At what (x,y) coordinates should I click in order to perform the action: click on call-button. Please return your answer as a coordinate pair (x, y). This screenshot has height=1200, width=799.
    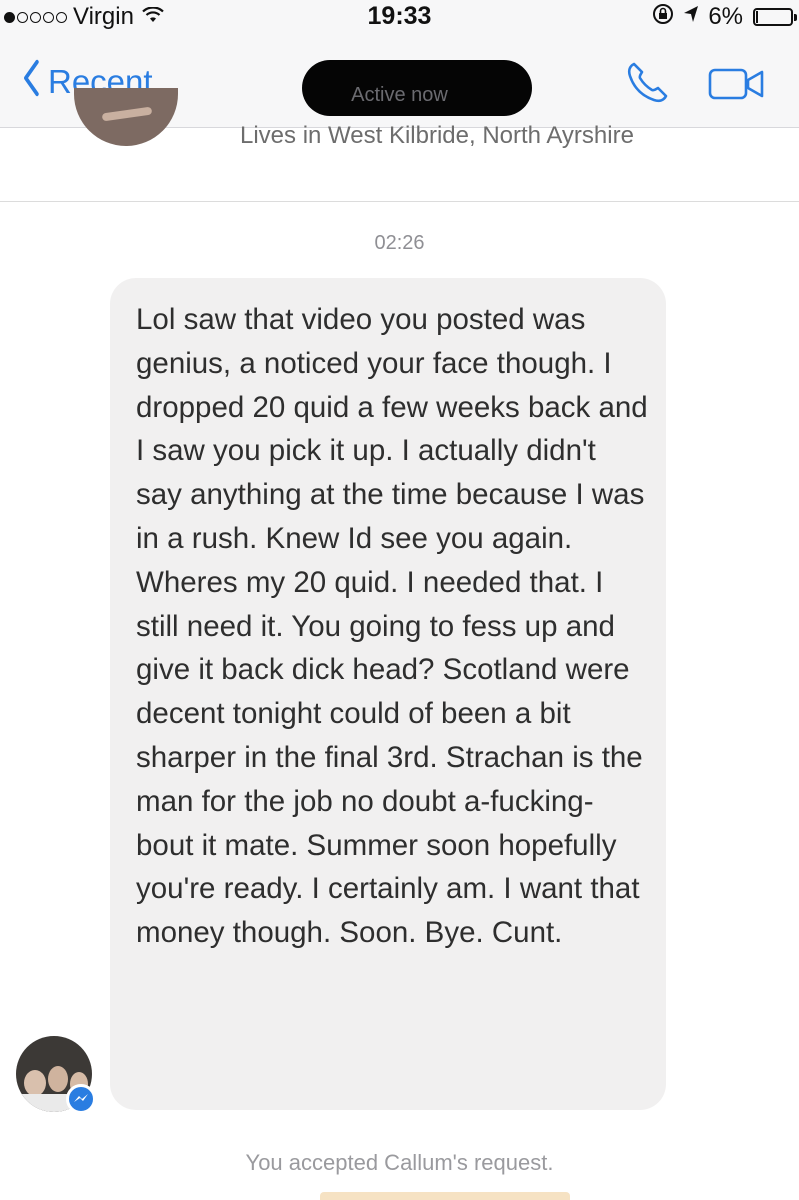
    Looking at the image, I should click on (647, 83).